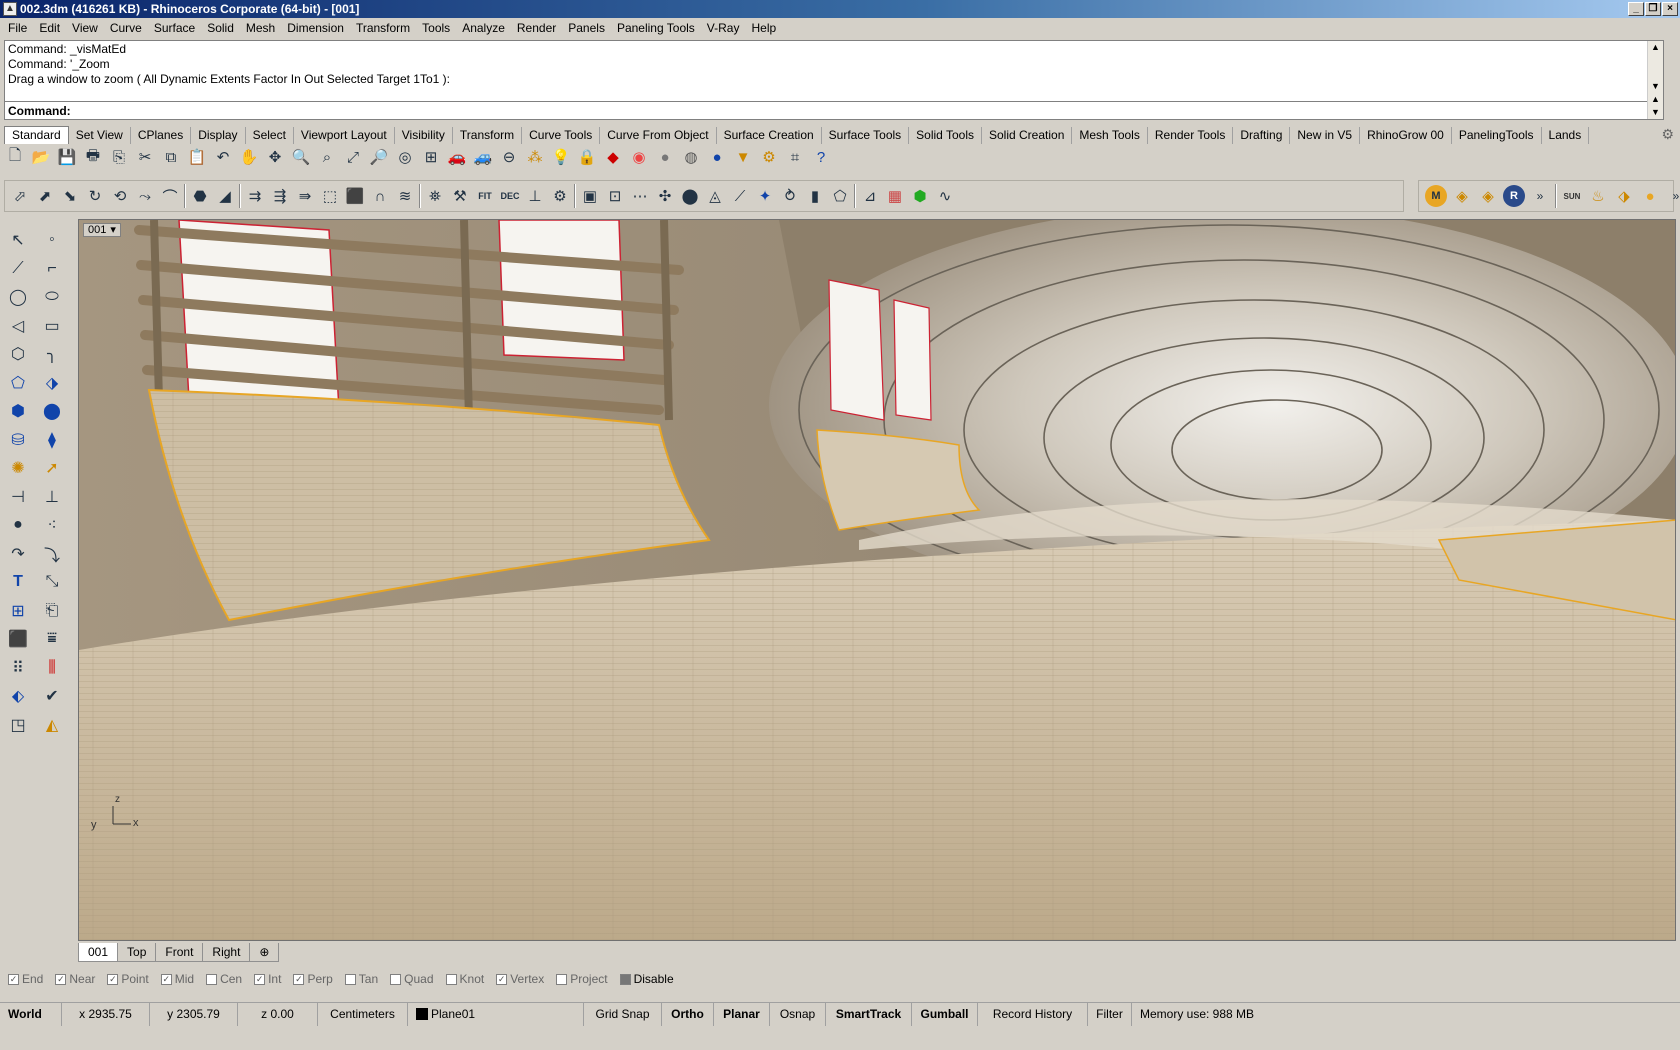  Describe the element at coordinates (200, 196) in the screenshot. I see `network-icon: ⬣` at that location.